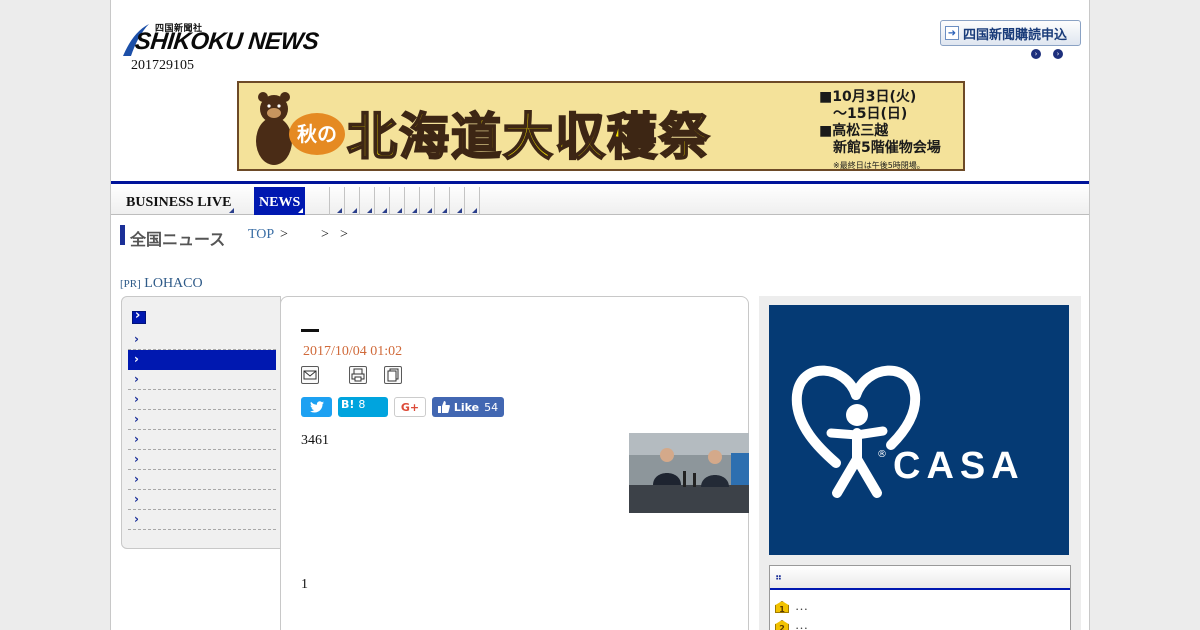  I want to click on google-plus-icon: G+, so click(410, 407).